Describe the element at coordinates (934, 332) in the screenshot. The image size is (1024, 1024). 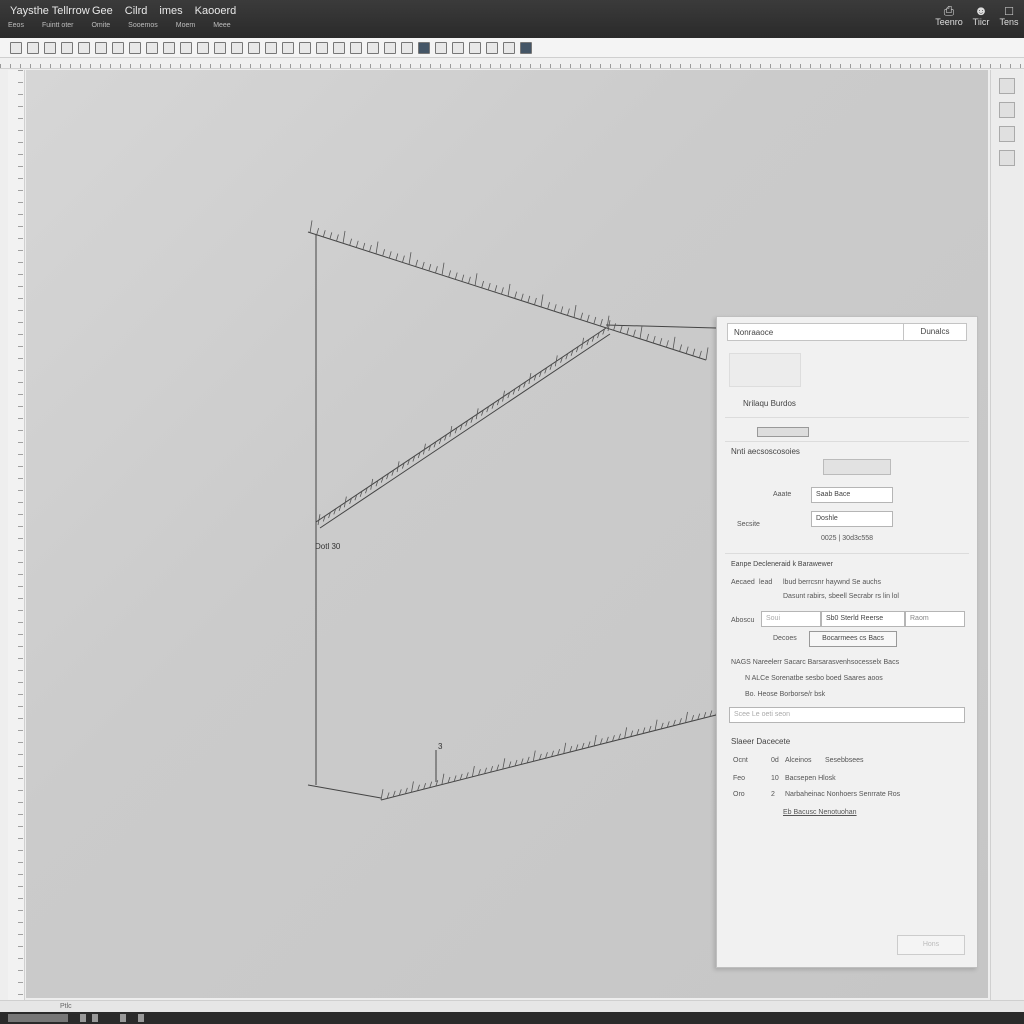
I see `panel-tab: Dunalcs` at that location.